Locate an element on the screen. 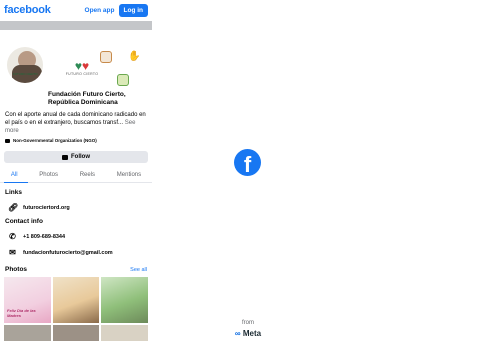 The width and height of the screenshot is (500, 348). category-label: Non-Governmental Organization (NGO) is located at coordinates (55, 140).